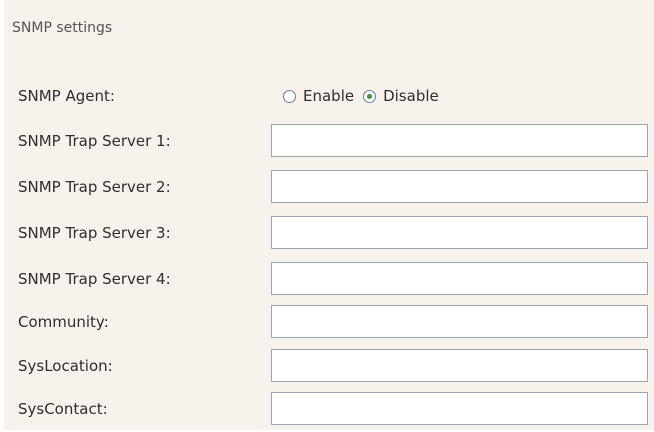 The height and width of the screenshot is (432, 654). What do you see at coordinates (94, 187) in the screenshot?
I see `trap-server-2-label: SNMP Trap Server 2:` at bounding box center [94, 187].